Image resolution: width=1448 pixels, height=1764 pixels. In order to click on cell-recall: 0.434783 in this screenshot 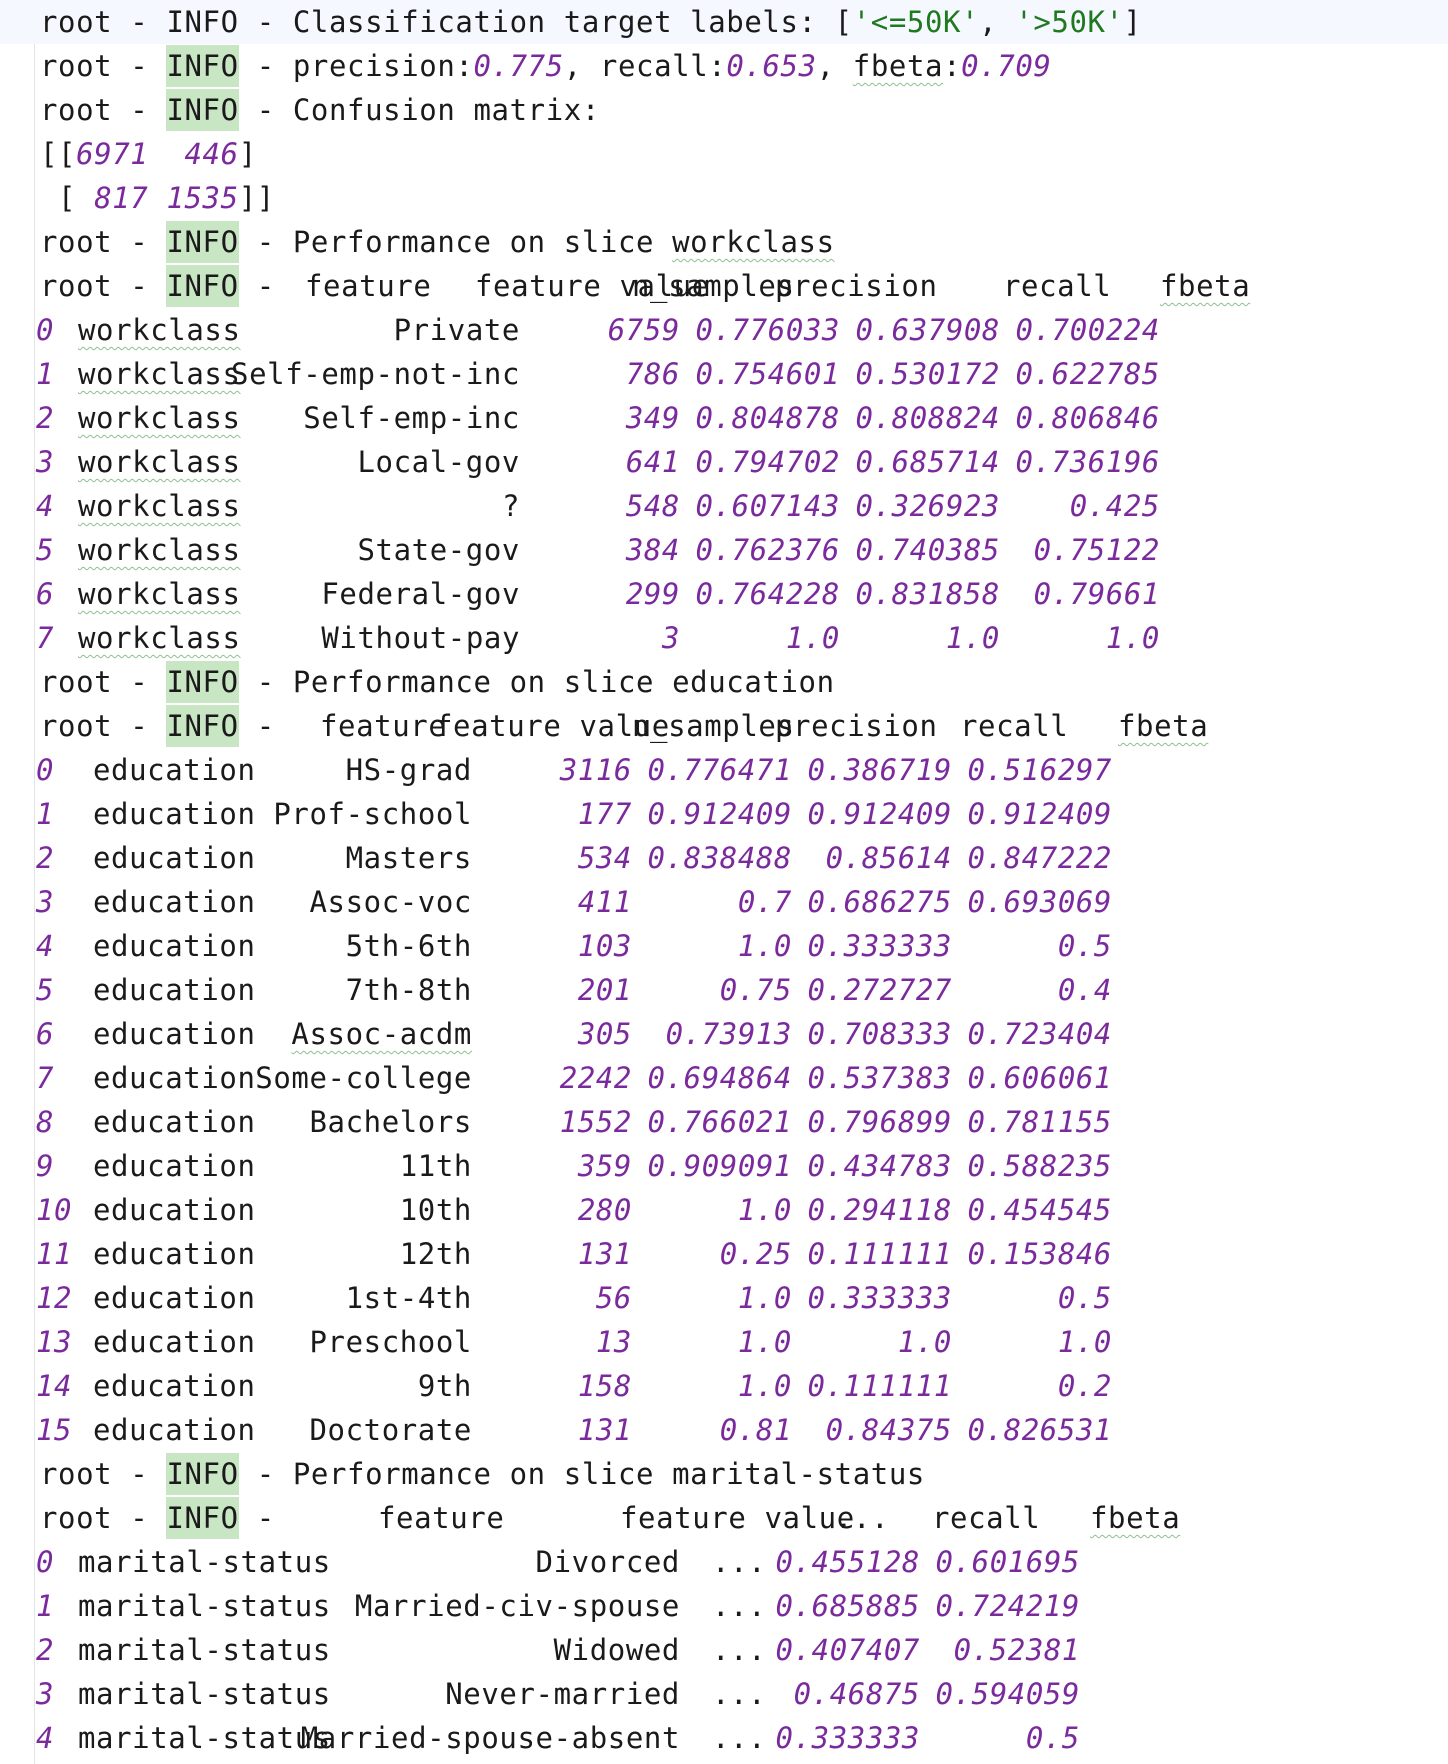, I will do `click(879, 1166)`.